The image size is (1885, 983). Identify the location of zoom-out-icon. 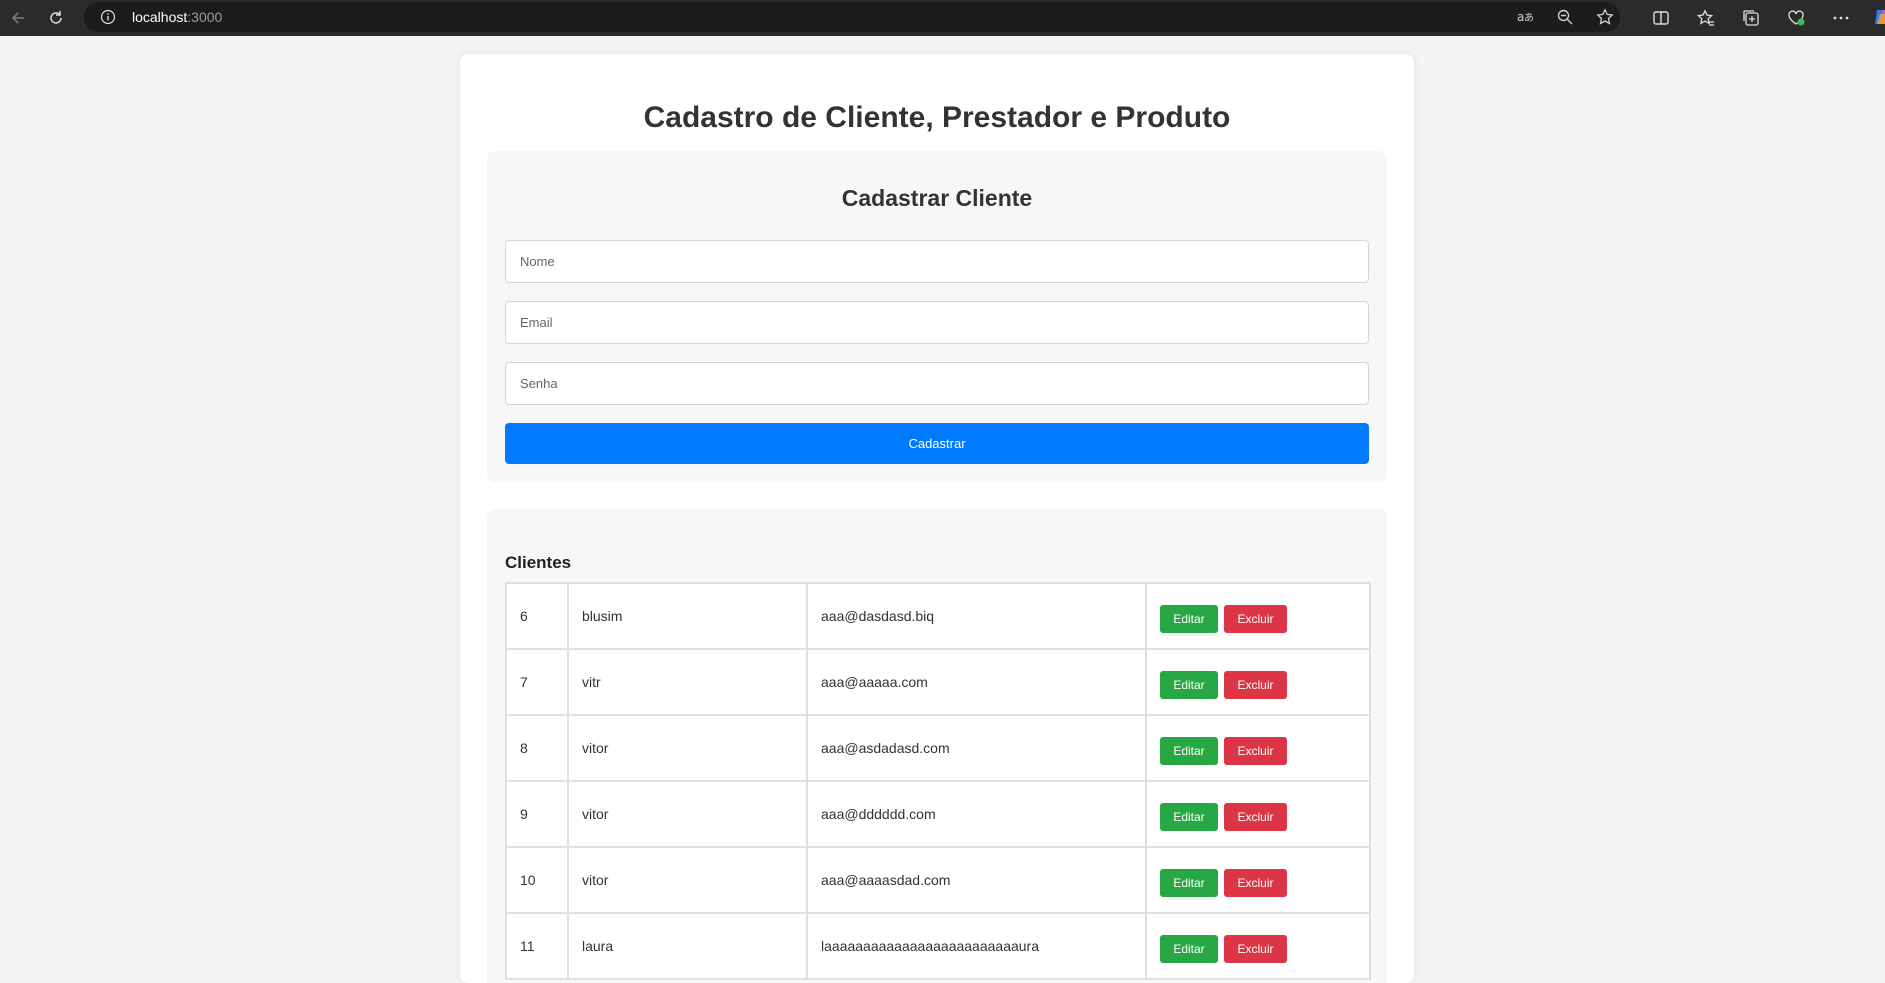
(1565, 17).